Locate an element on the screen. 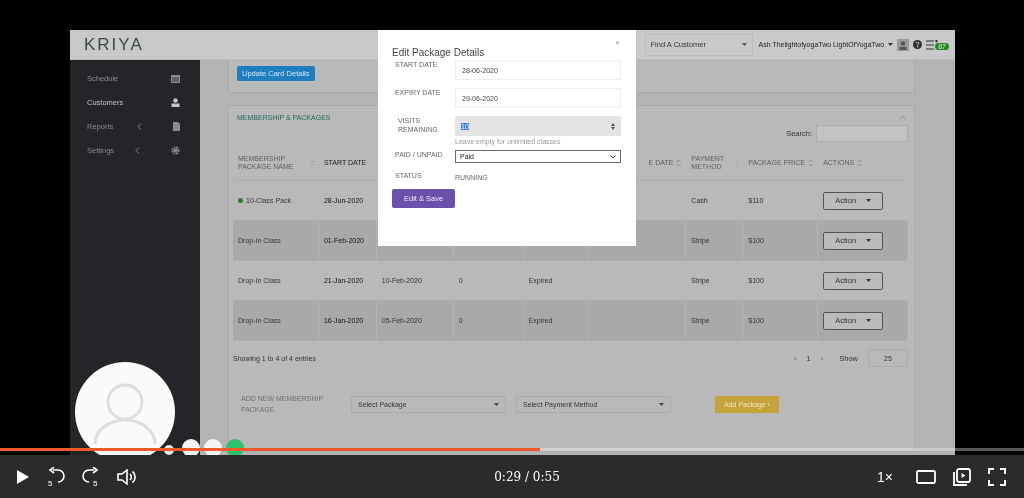 This screenshot has height=498, width=1024. miniplayer-icon is located at coordinates (962, 476).